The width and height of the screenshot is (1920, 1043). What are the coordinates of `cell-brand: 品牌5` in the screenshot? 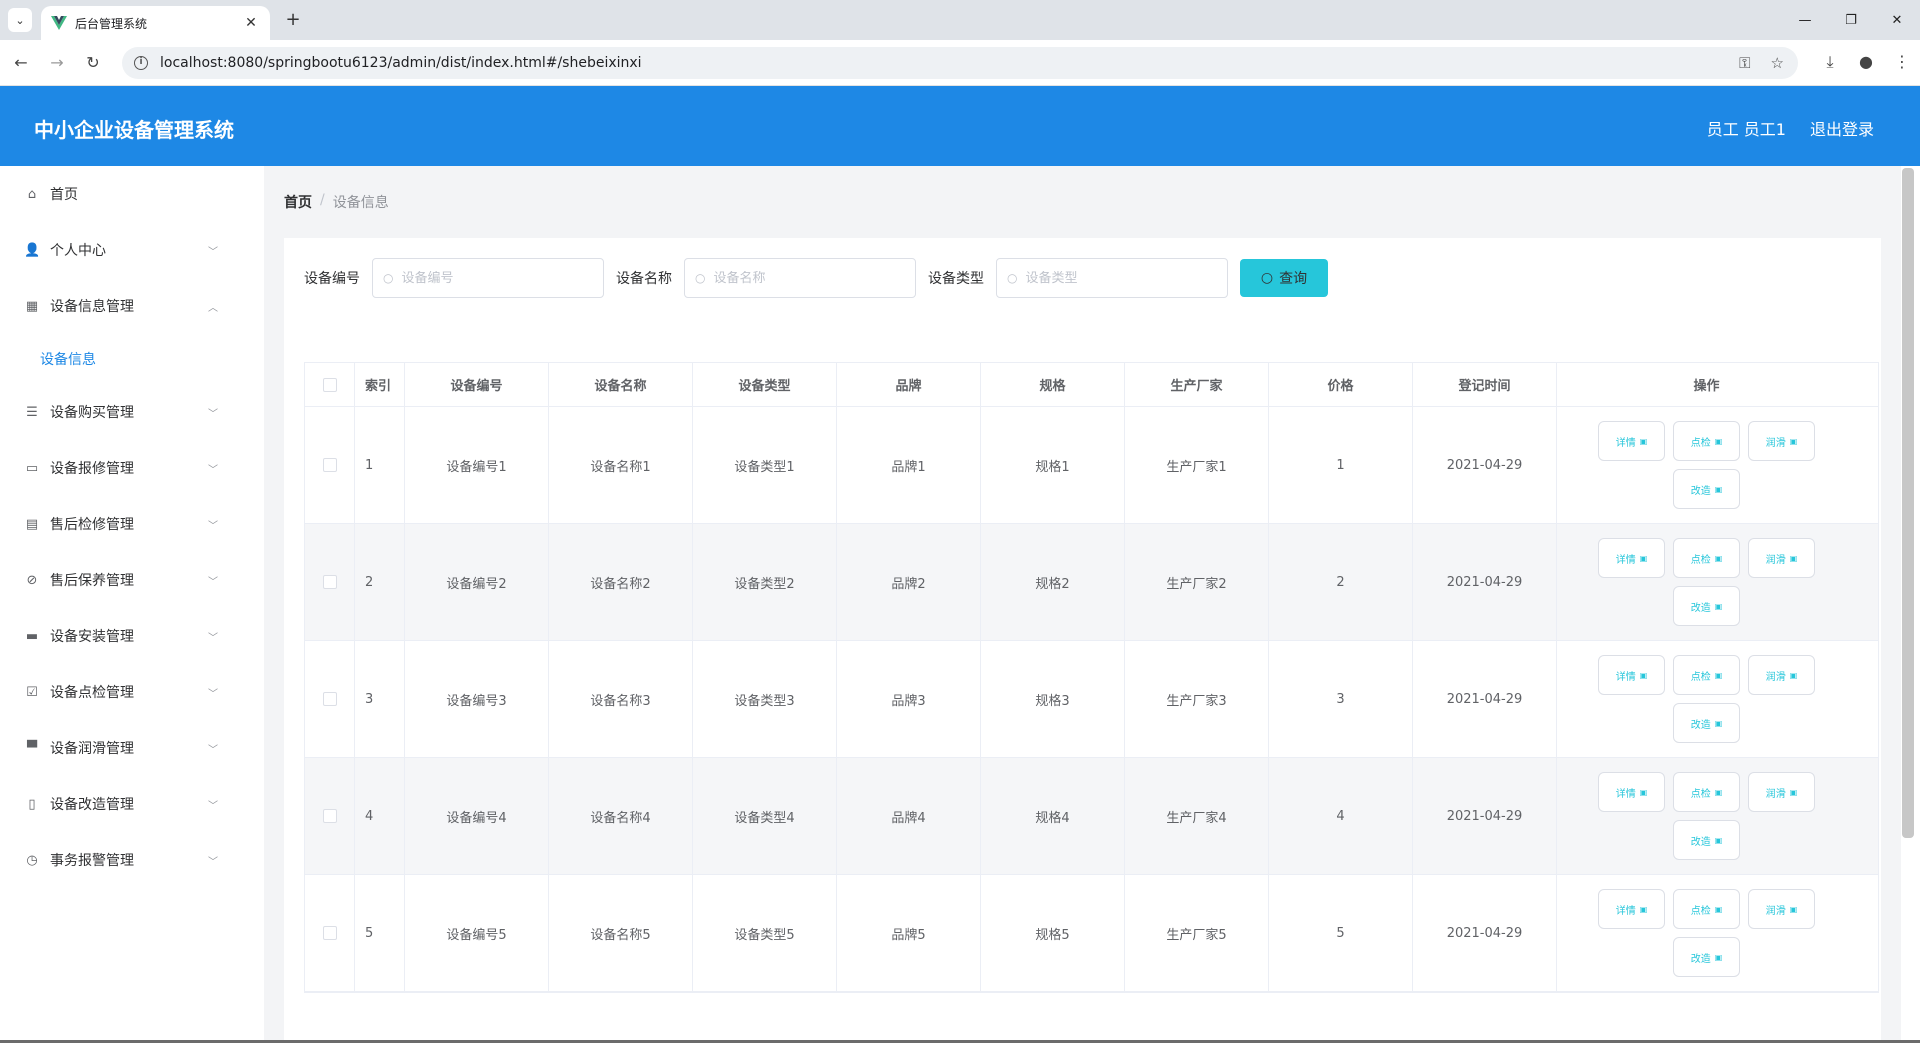 It's located at (909, 933).